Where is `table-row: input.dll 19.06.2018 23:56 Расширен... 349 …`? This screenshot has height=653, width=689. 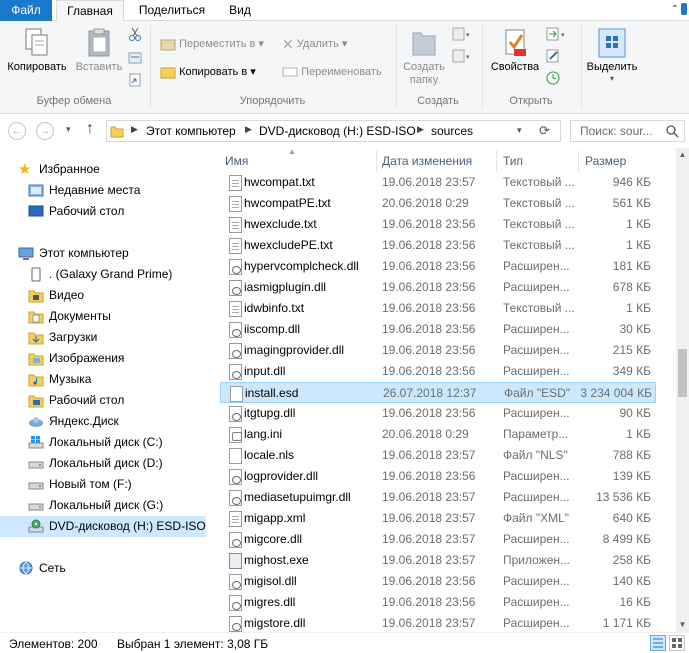 table-row: input.dll 19.06.2018 23:56 Расширен... 349 … is located at coordinates (438, 371).